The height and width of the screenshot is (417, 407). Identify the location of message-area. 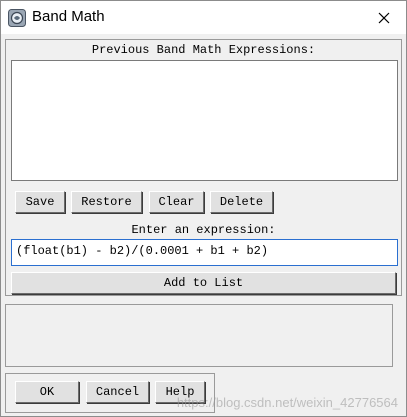
(199, 335).